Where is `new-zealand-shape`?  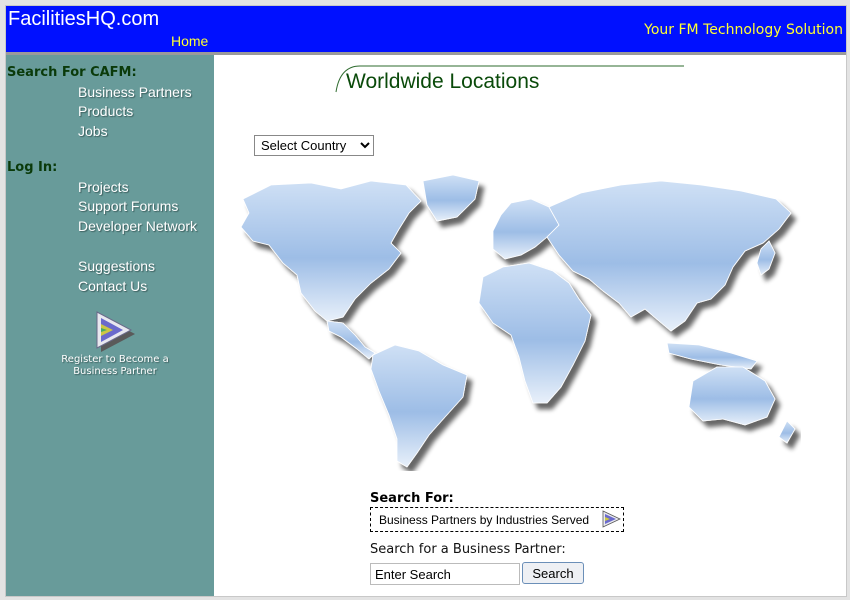 new-zealand-shape is located at coordinates (787, 432).